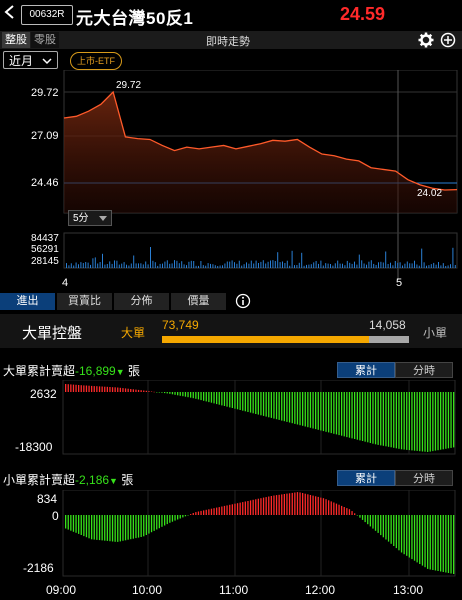 The width and height of the screenshot is (462, 600). Describe the element at coordinates (113, 481) in the screenshot. I see `down-arrow-icon: ▼` at that location.